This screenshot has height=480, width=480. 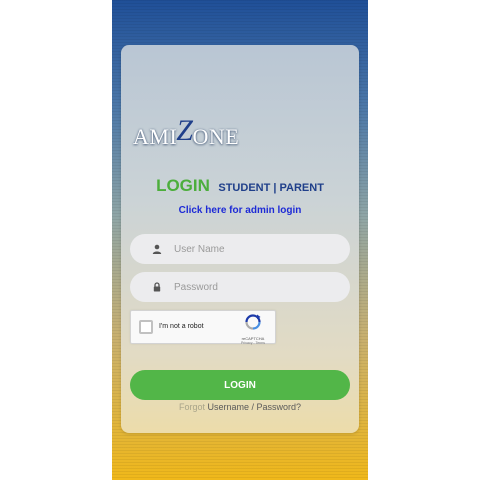 I want to click on username-input, so click(x=254, y=249).